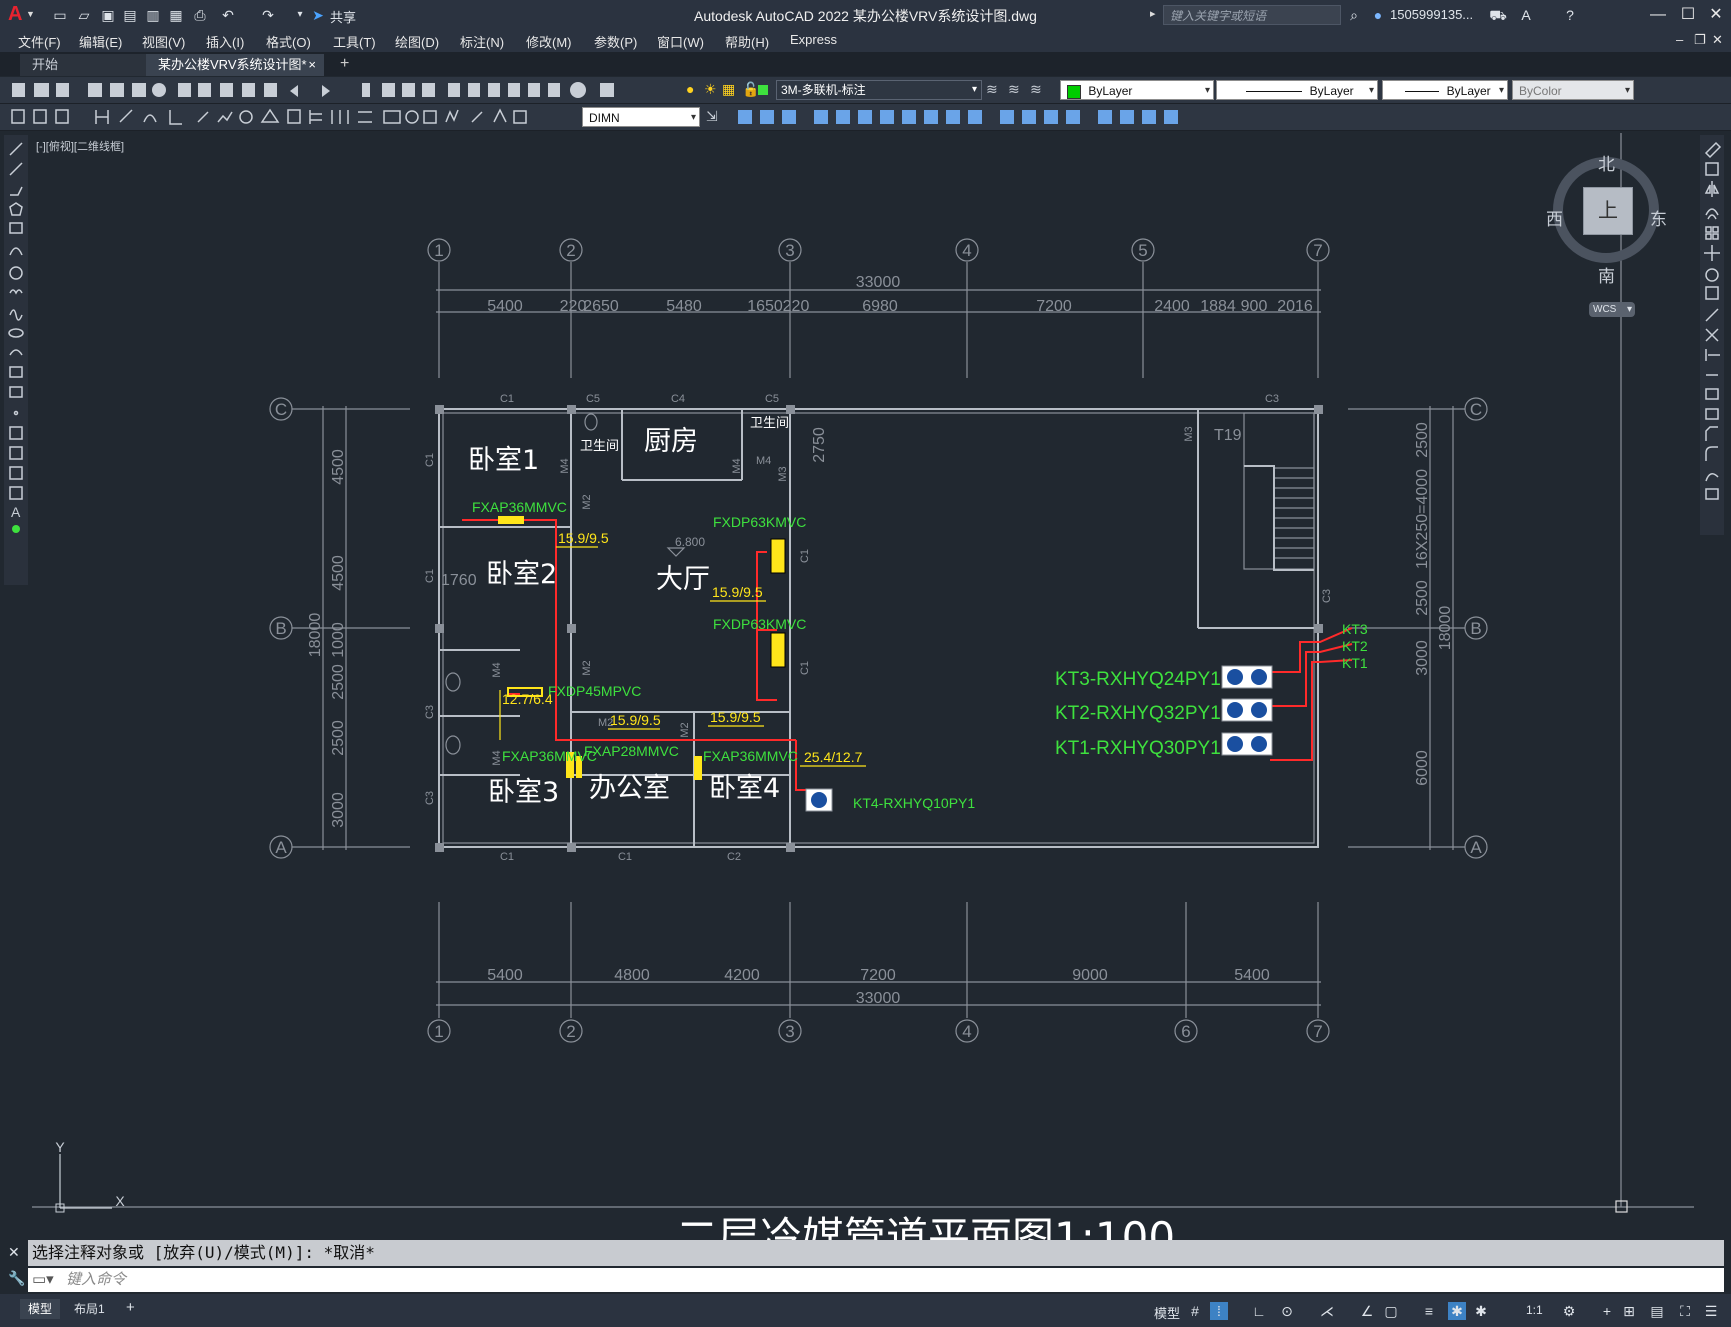 The height and width of the screenshot is (1327, 1731). Describe the element at coordinates (1185, 1031) in the screenshot. I see `svg-text: 6` at that location.